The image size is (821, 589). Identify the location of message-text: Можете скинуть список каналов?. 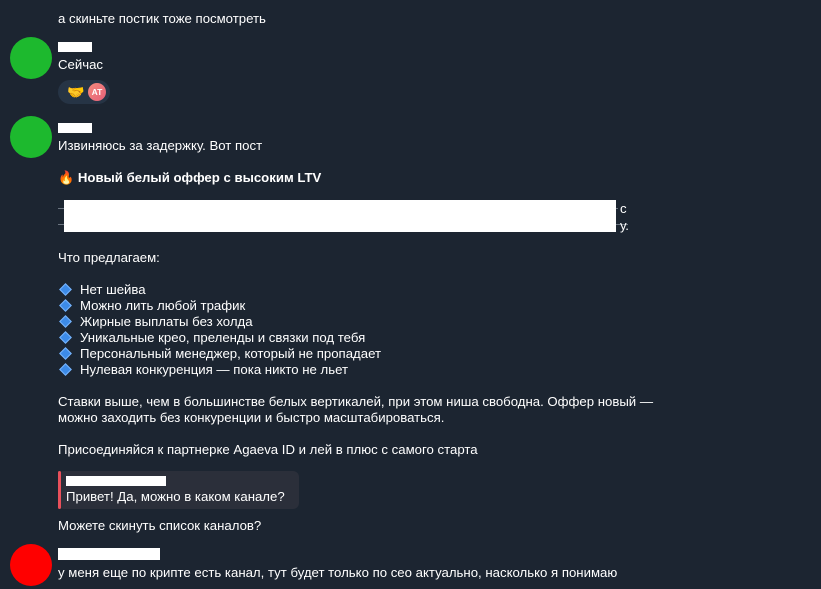
(160, 525).